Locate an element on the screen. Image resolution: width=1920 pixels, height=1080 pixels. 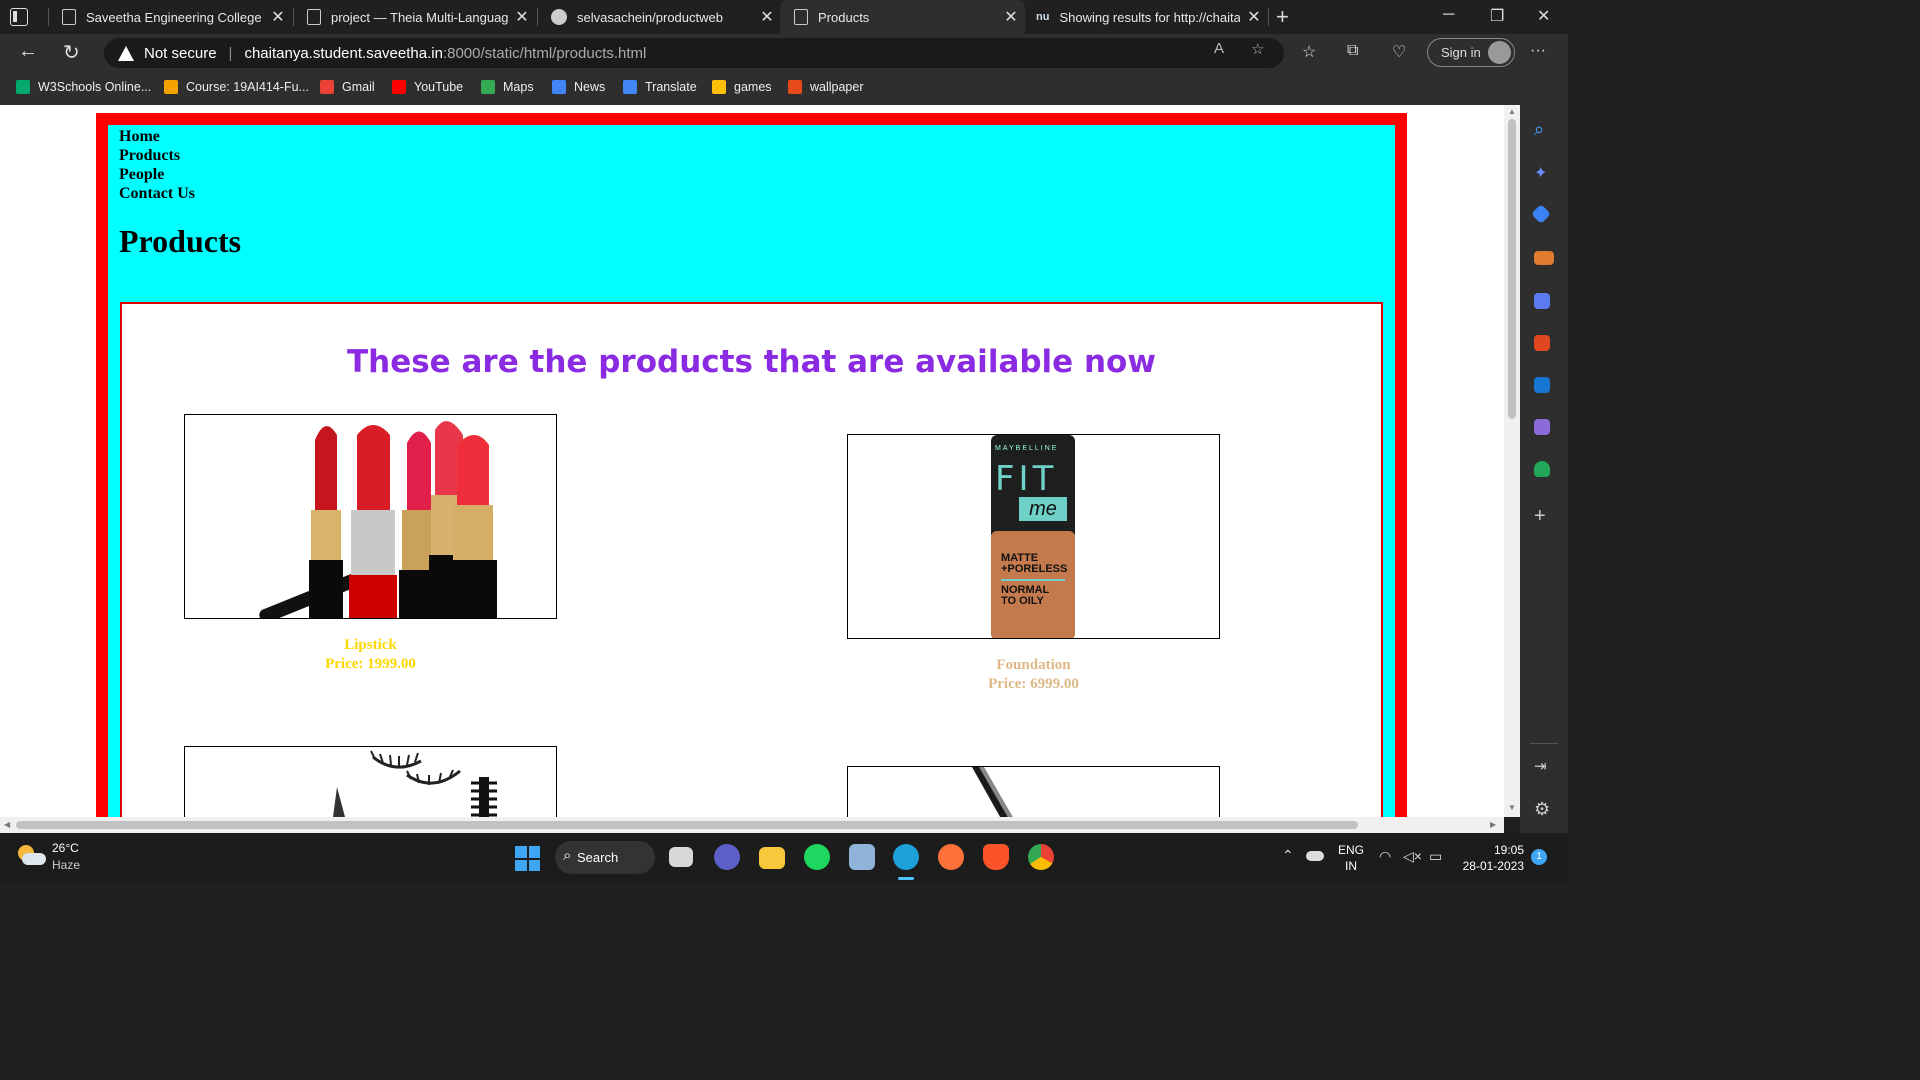
refresh-icon: ↻ is located at coordinates (71, 52).